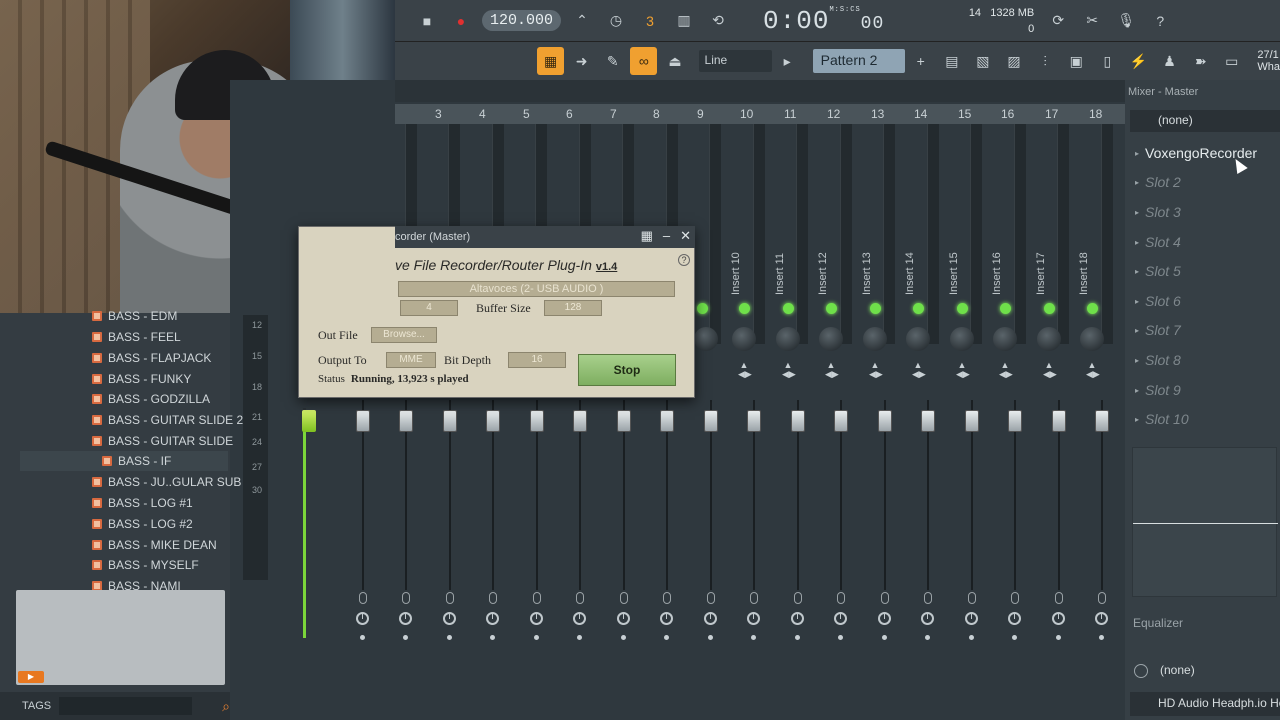 The image size is (1280, 720). I want to click on scissors-icon: ✂, so click(1092, 21).